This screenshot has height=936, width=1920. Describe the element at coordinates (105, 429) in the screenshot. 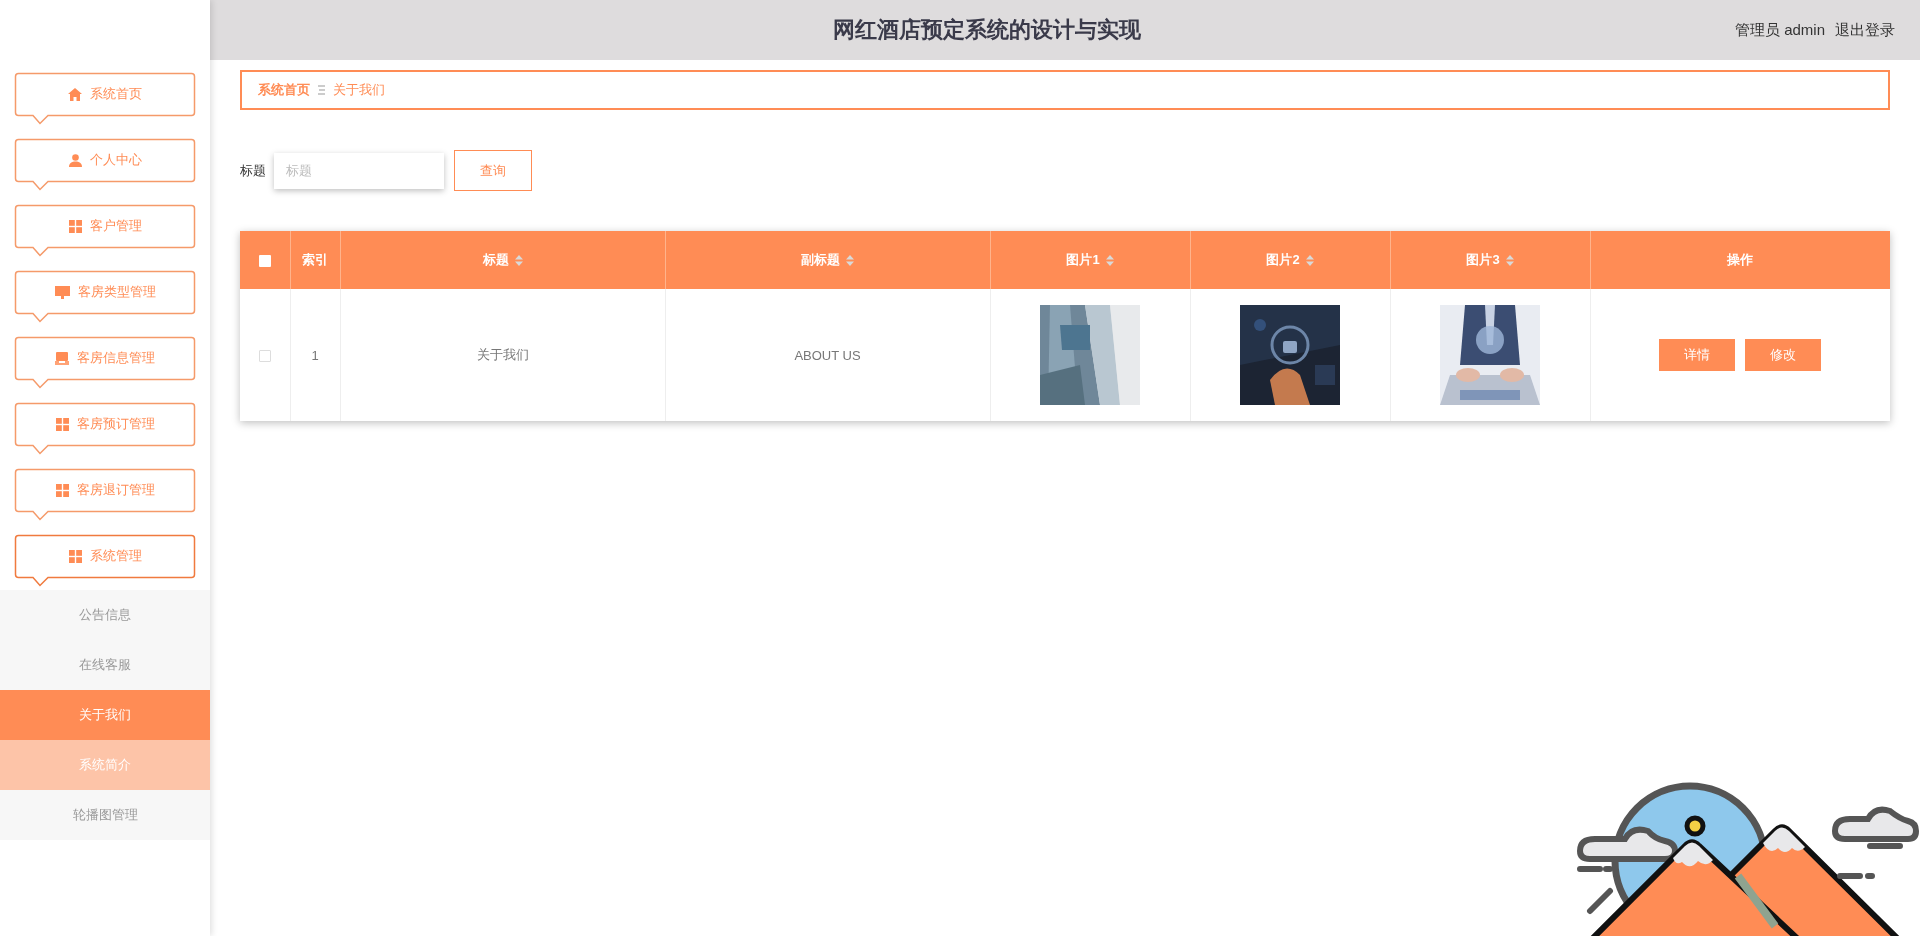

I see `menu-item: 客房预订管理` at that location.